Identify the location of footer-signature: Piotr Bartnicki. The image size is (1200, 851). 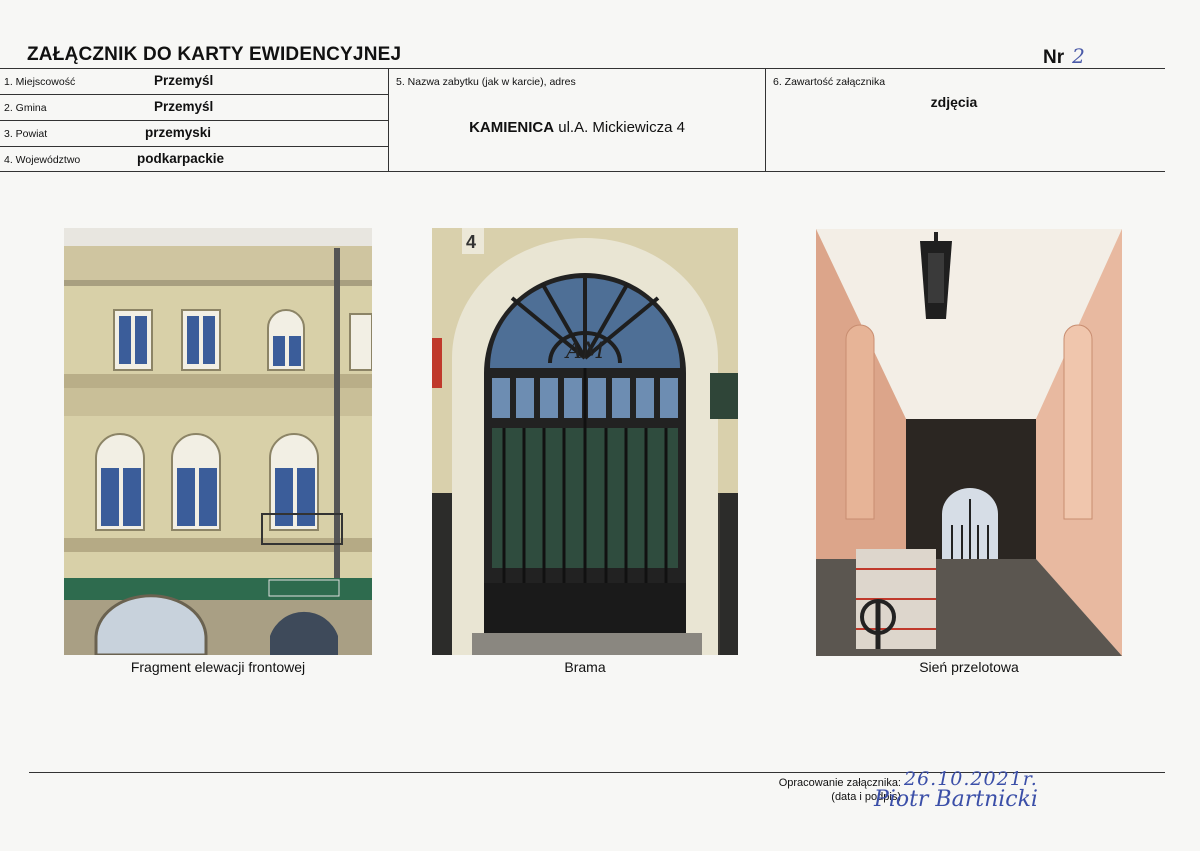
(956, 799).